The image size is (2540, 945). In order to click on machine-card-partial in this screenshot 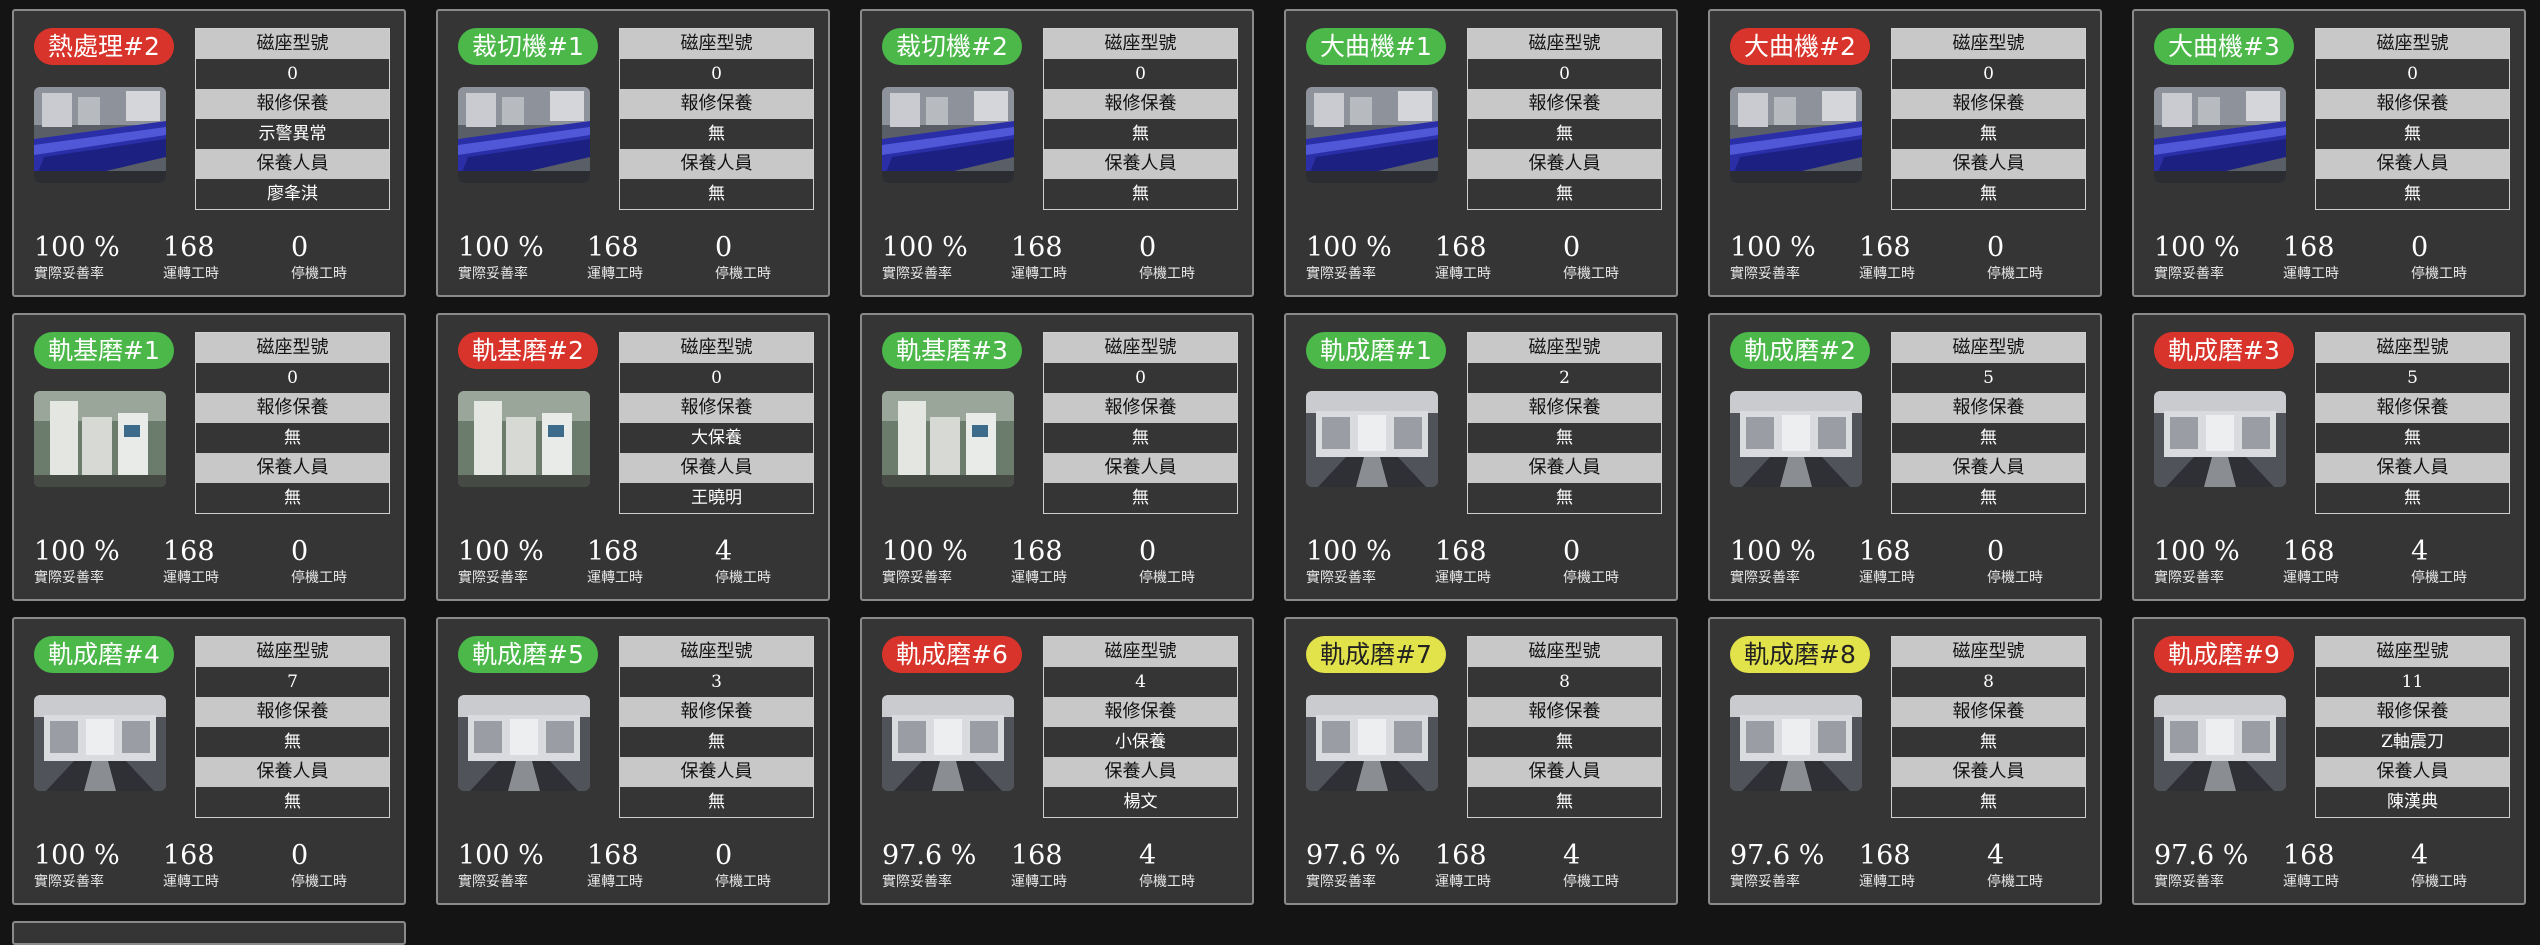, I will do `click(209, 933)`.